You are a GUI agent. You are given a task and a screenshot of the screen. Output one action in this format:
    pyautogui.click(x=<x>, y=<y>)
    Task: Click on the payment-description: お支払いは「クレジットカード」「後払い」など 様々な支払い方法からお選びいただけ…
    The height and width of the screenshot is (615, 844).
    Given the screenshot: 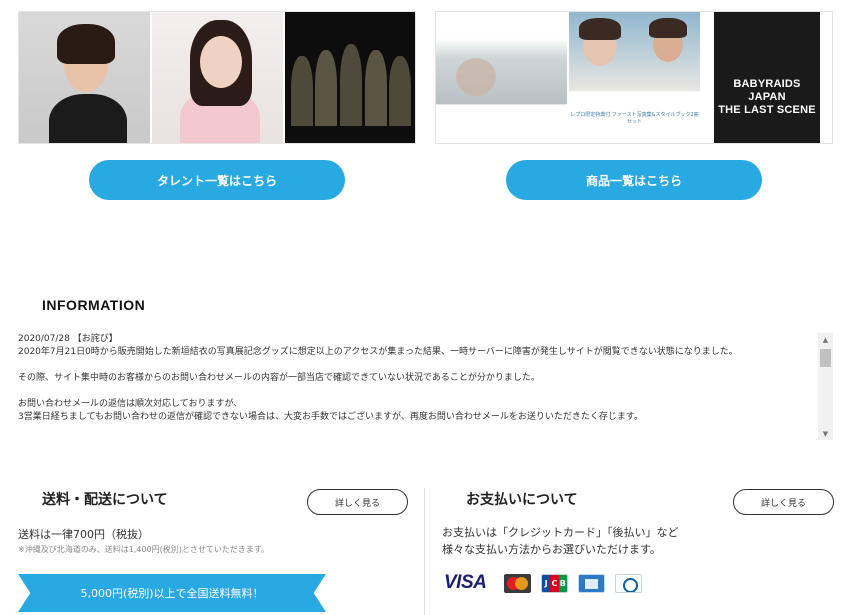 What is the action you would take?
    pyautogui.click(x=560, y=541)
    